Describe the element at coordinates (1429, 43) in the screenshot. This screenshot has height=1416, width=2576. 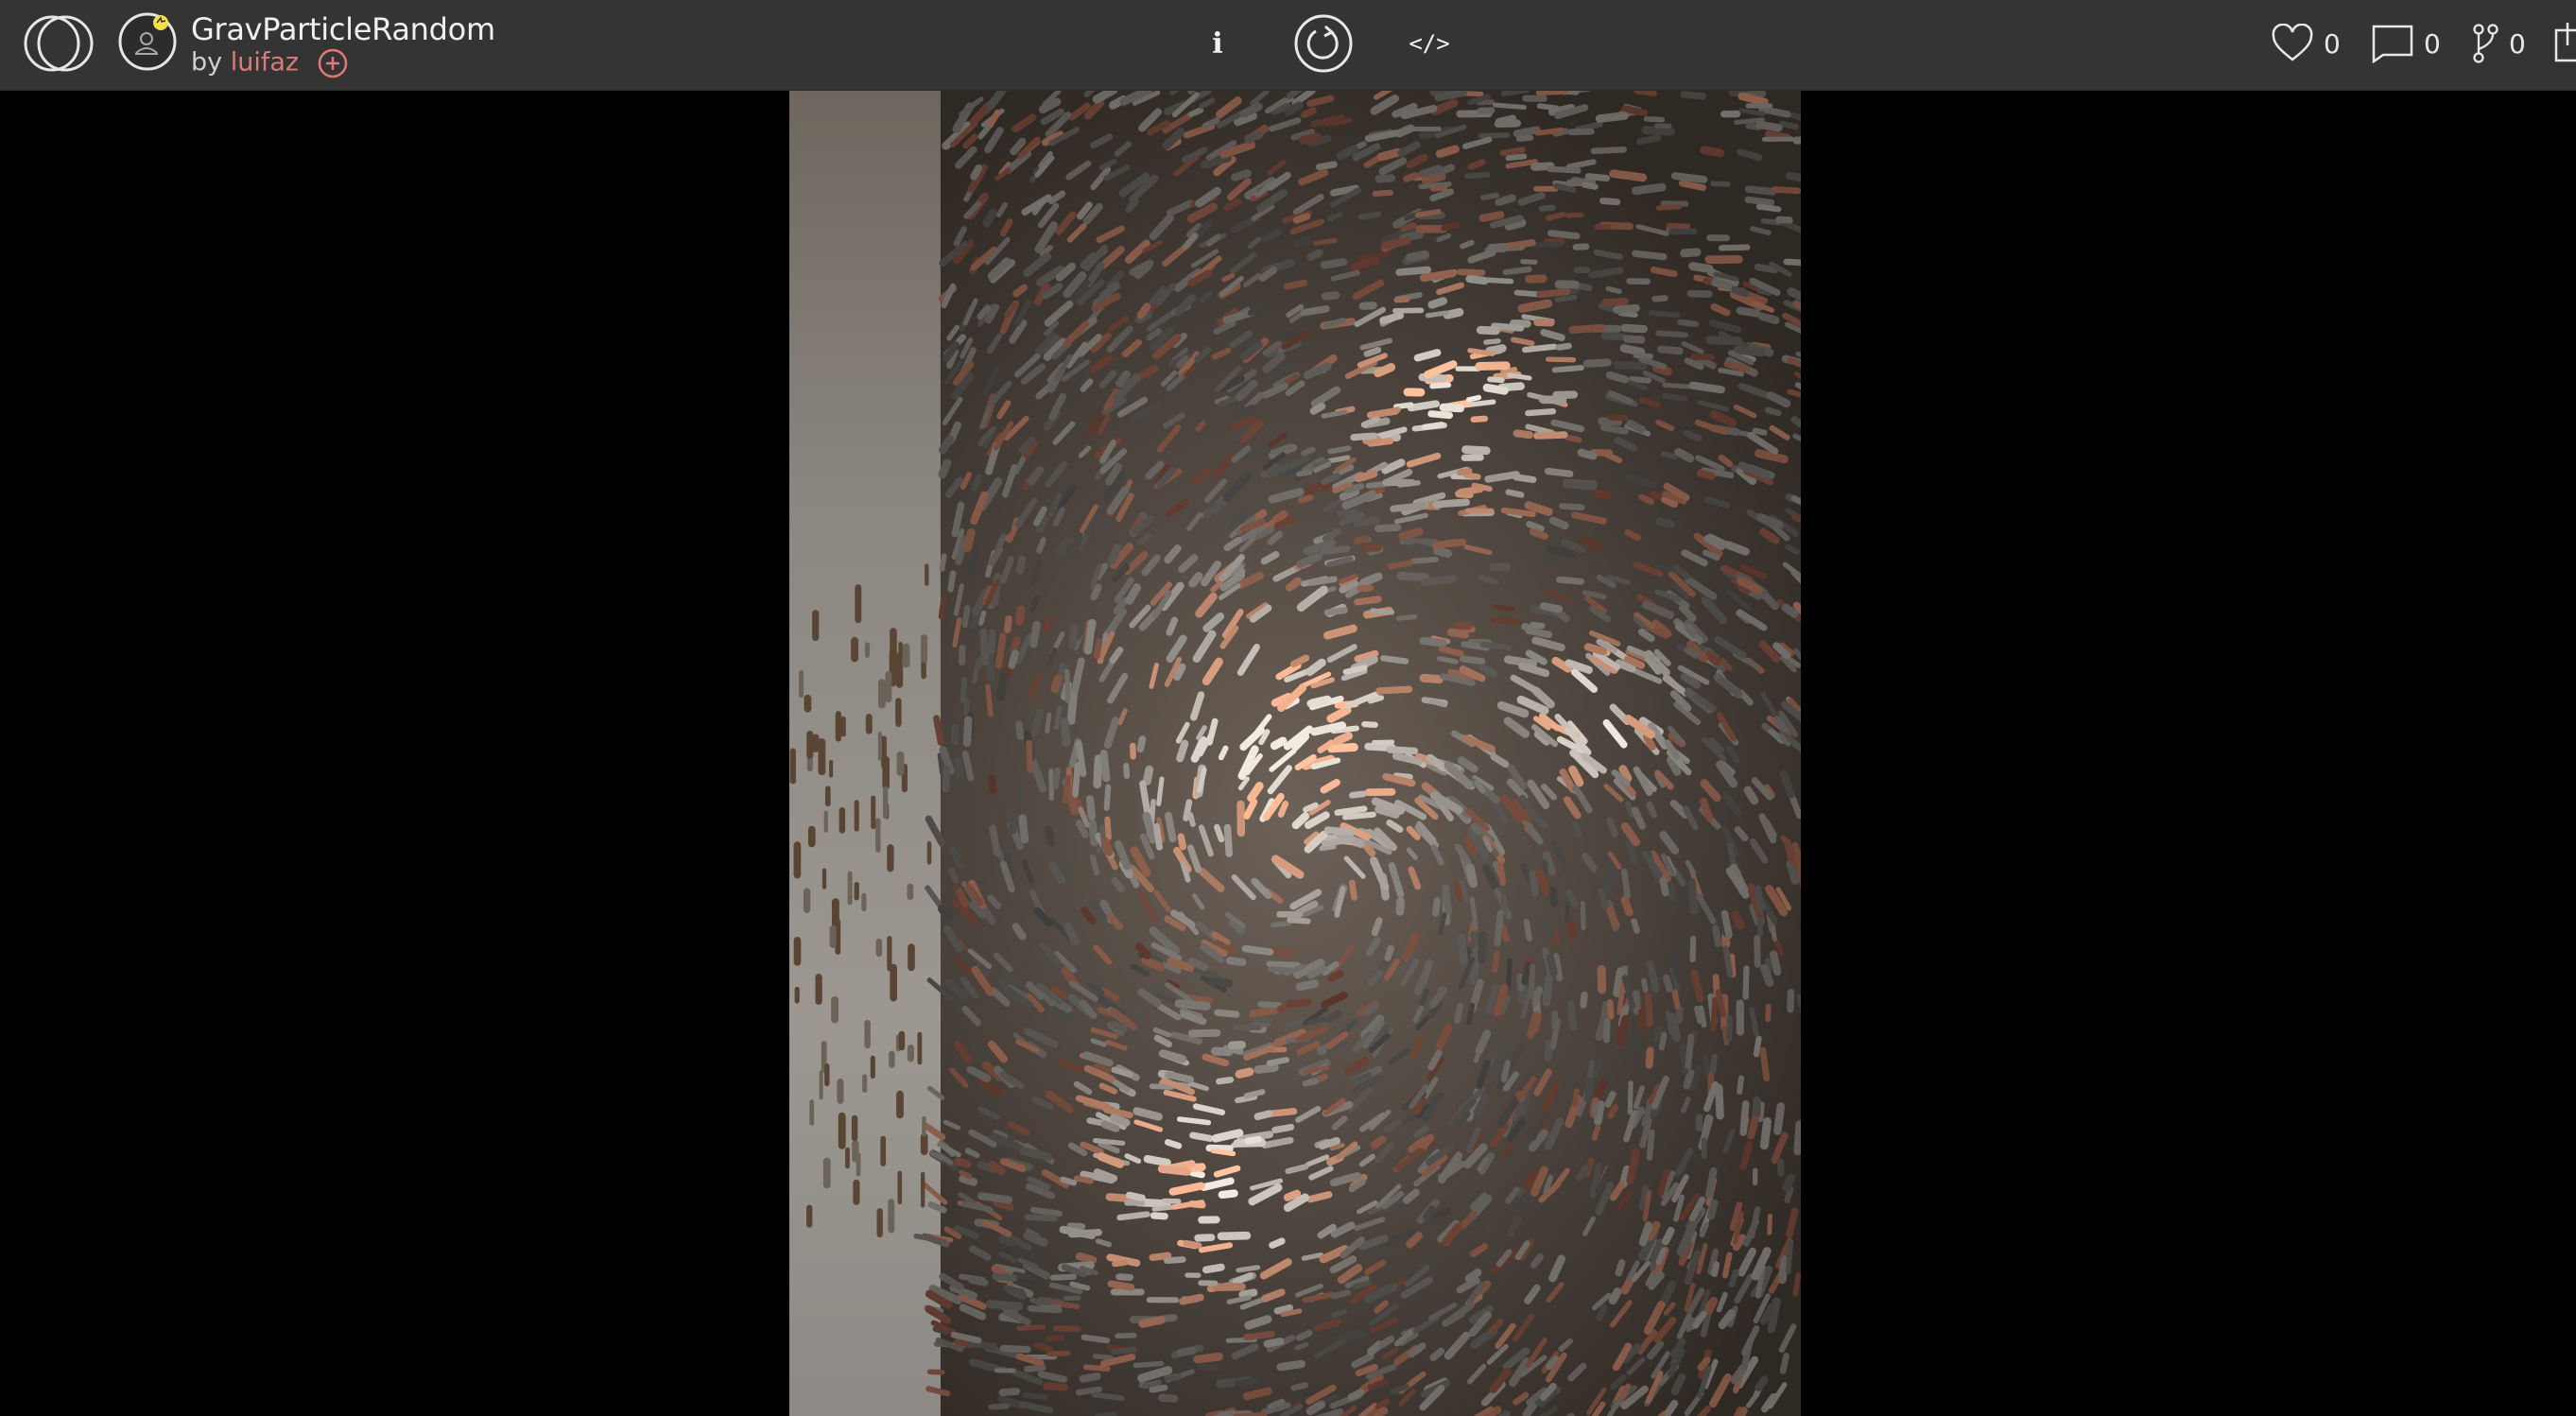
I see `code-button: </>` at that location.